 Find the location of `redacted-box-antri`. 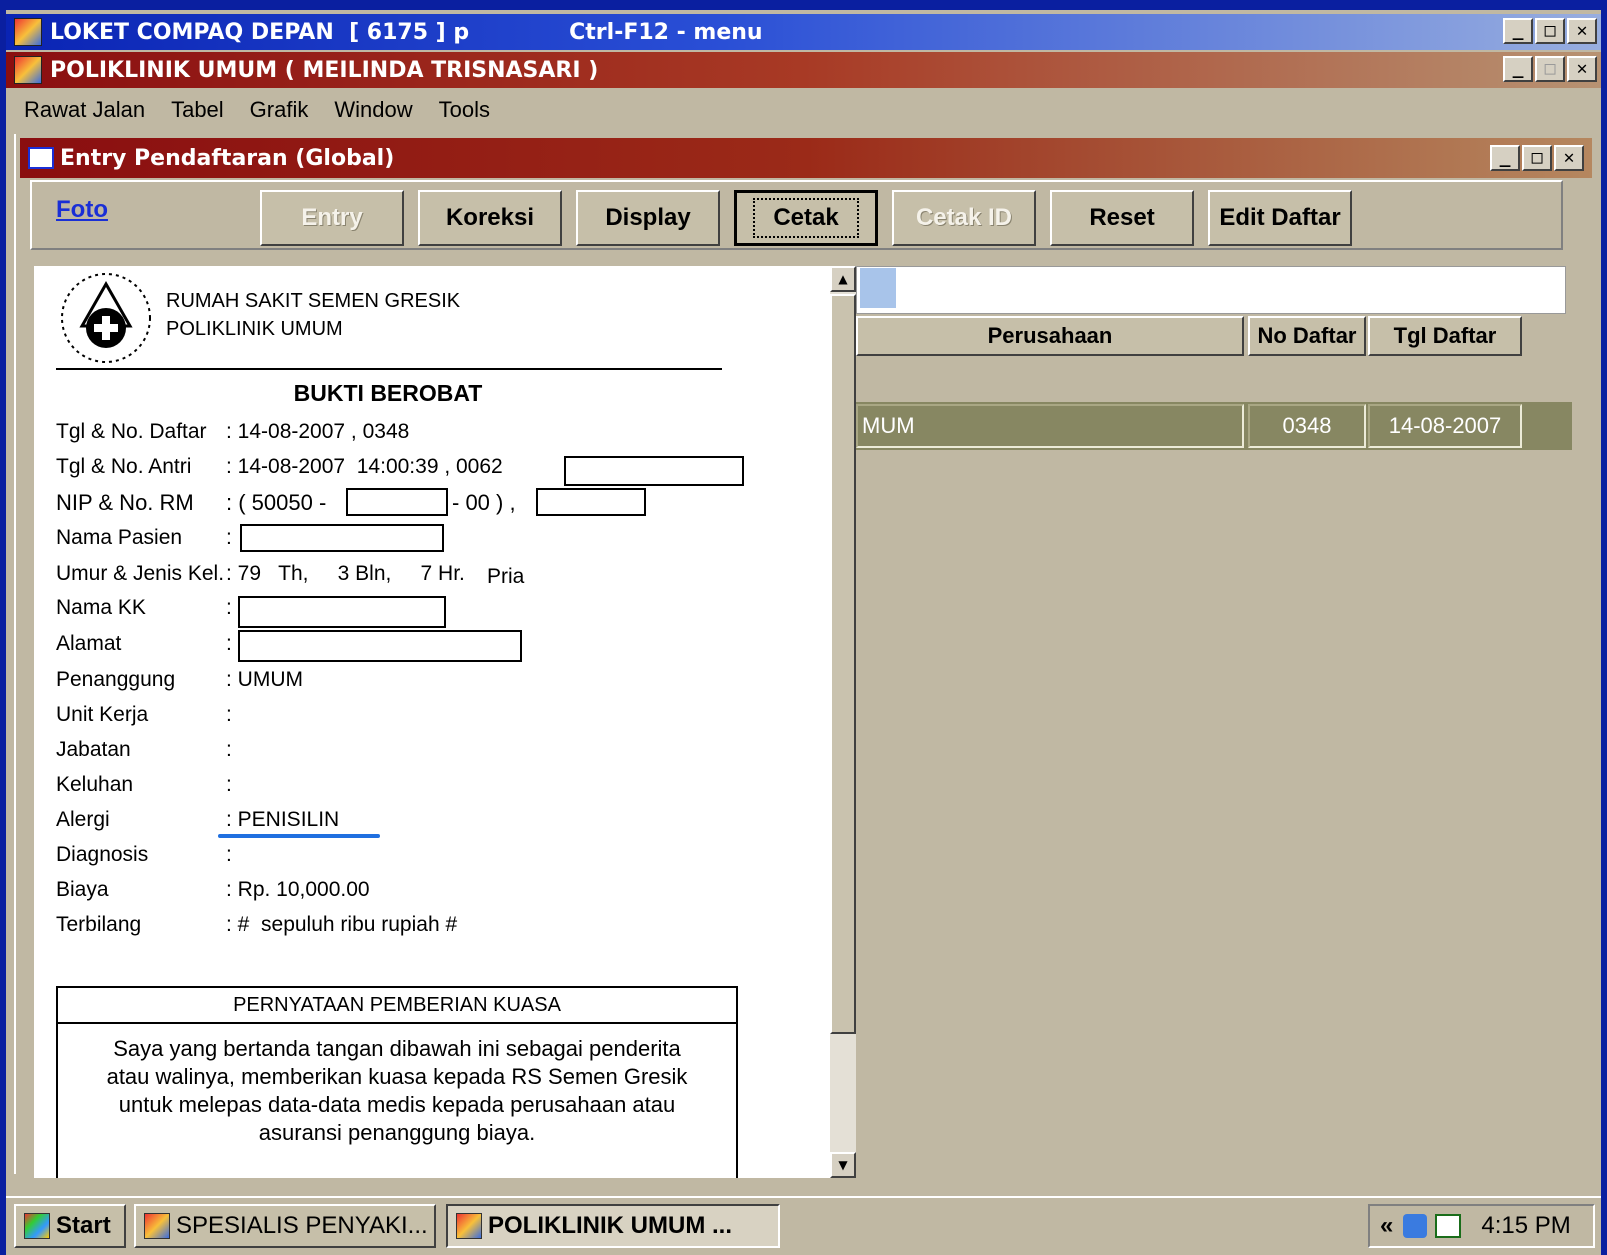

redacted-box-antri is located at coordinates (654, 471).